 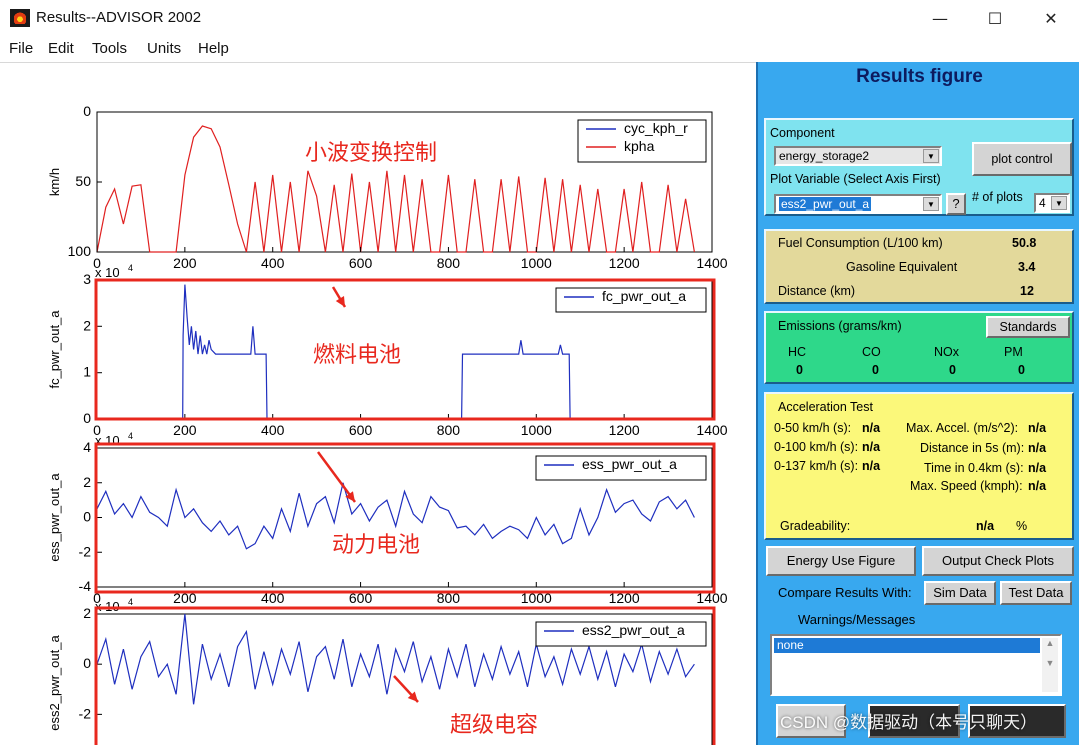 What do you see at coordinates (985, 526) in the screenshot?
I see `gradeability-value: n/a` at bounding box center [985, 526].